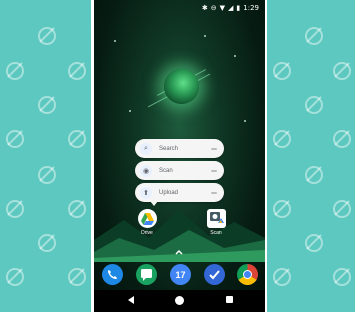 This screenshot has width=355, height=312. I want to click on chrome-icon, so click(247, 274).